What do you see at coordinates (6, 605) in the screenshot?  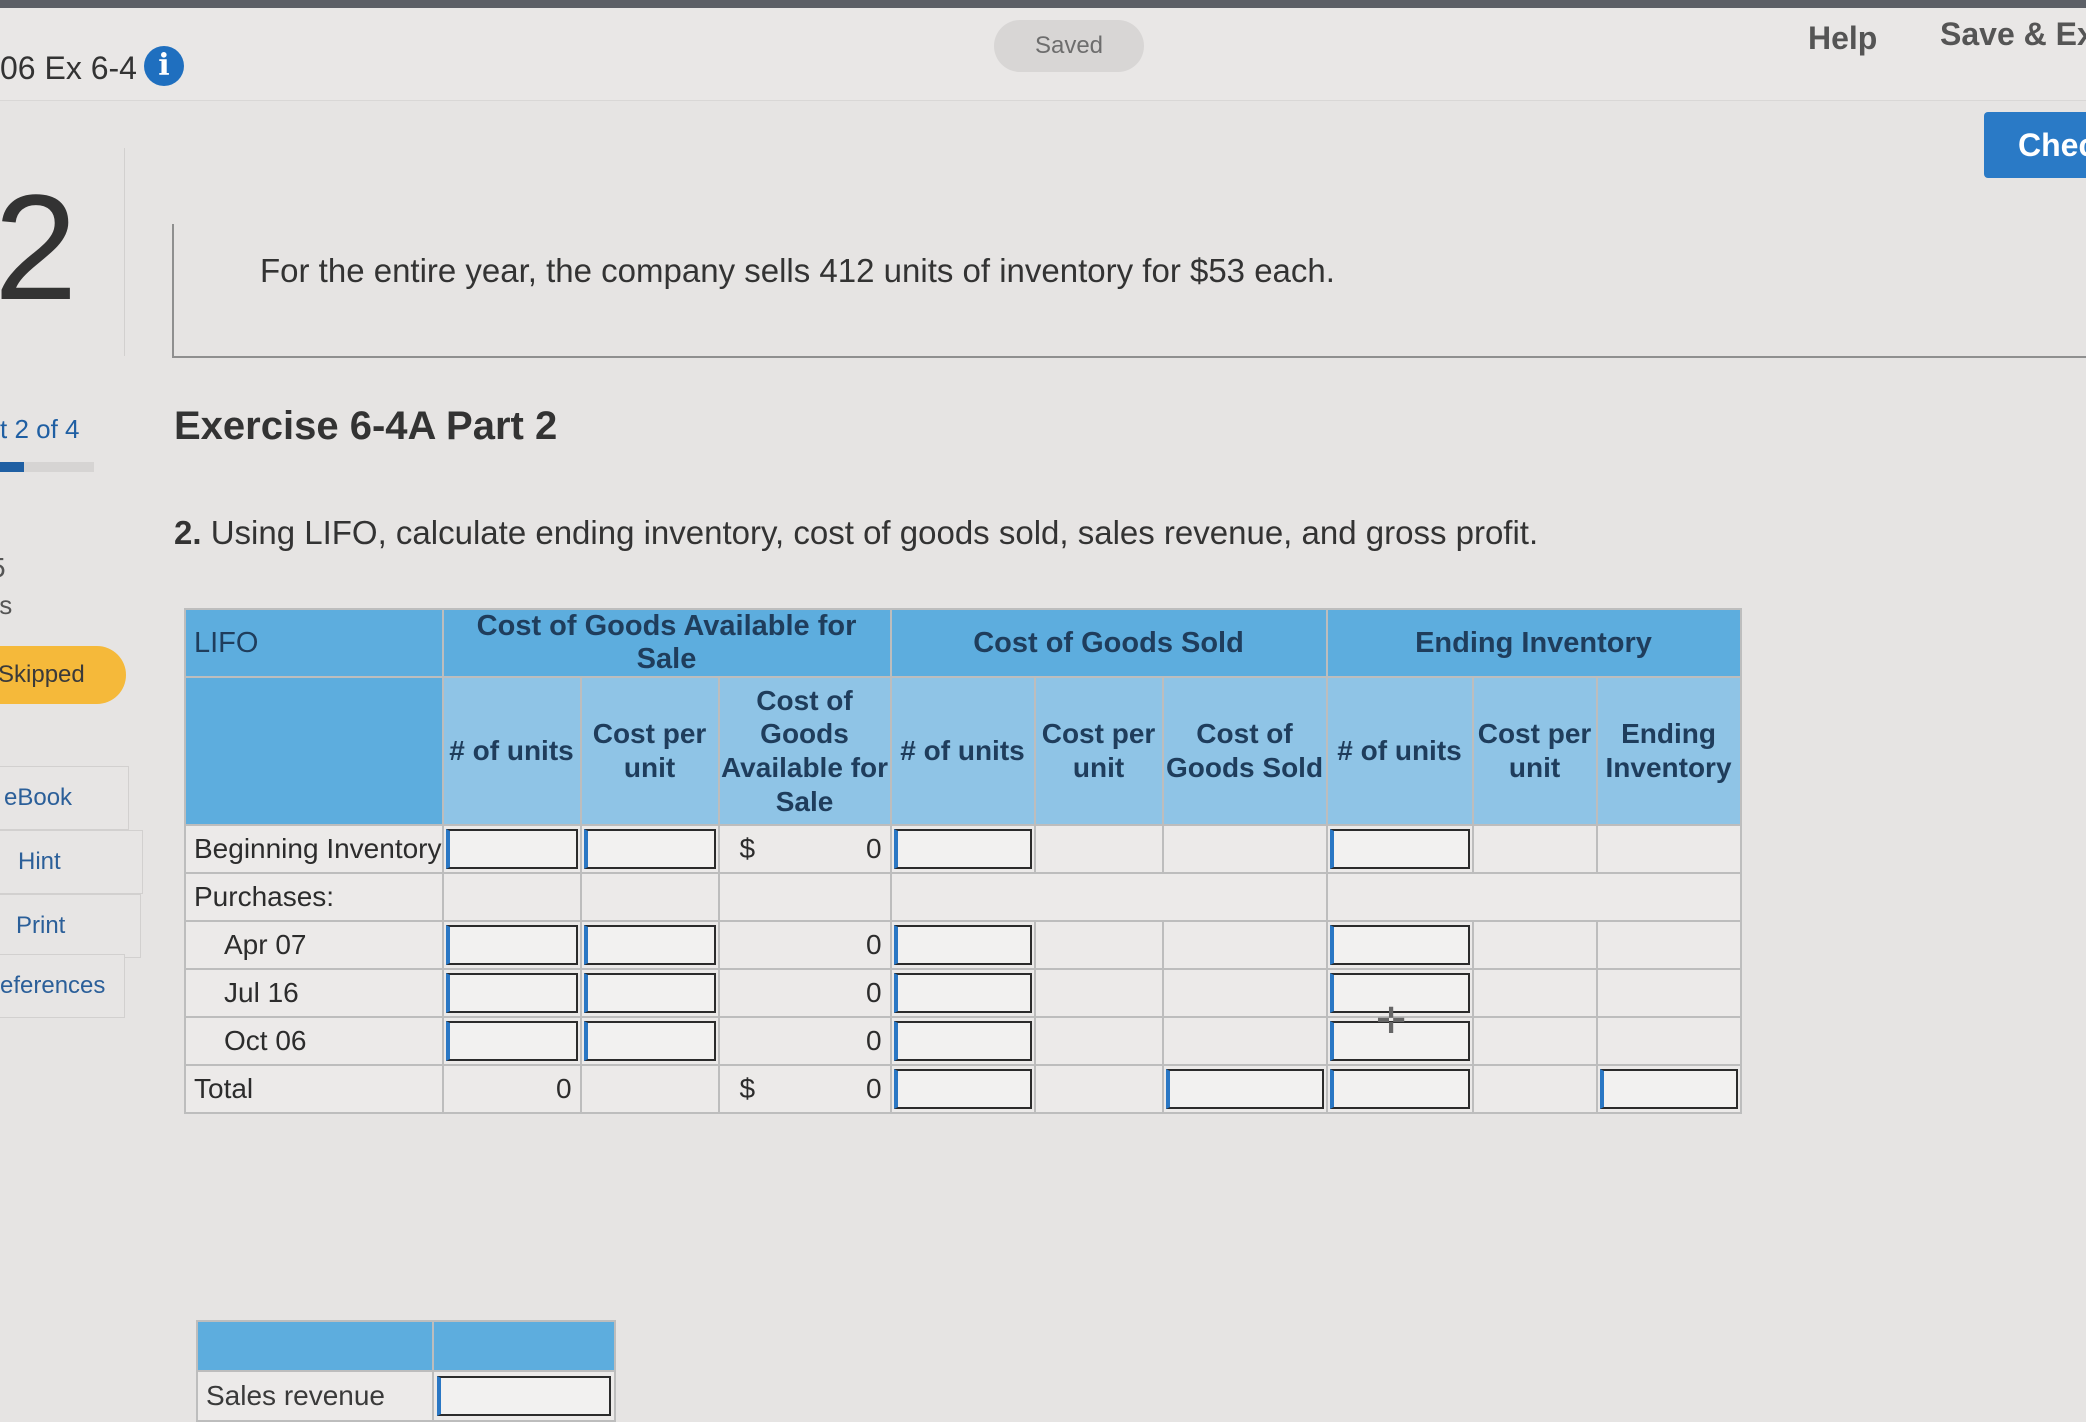 I see `points-label: ts` at bounding box center [6, 605].